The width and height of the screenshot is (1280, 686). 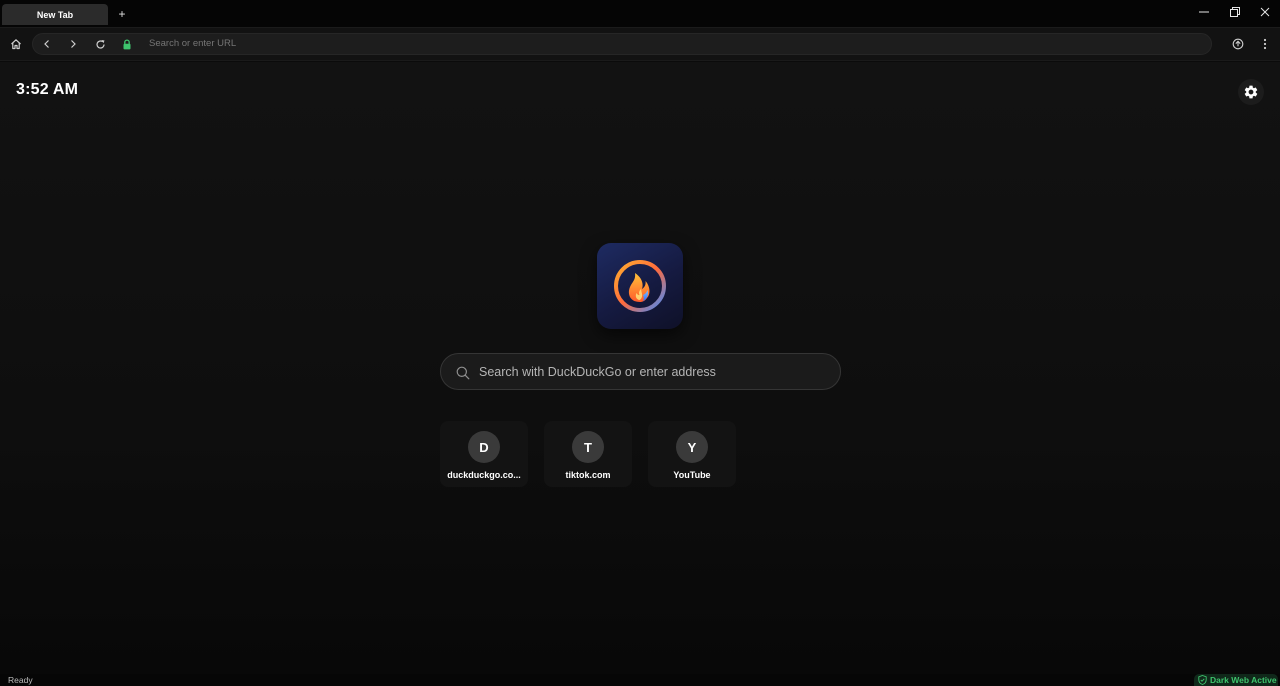 What do you see at coordinates (100, 44) in the screenshot?
I see `reload-icon` at bounding box center [100, 44].